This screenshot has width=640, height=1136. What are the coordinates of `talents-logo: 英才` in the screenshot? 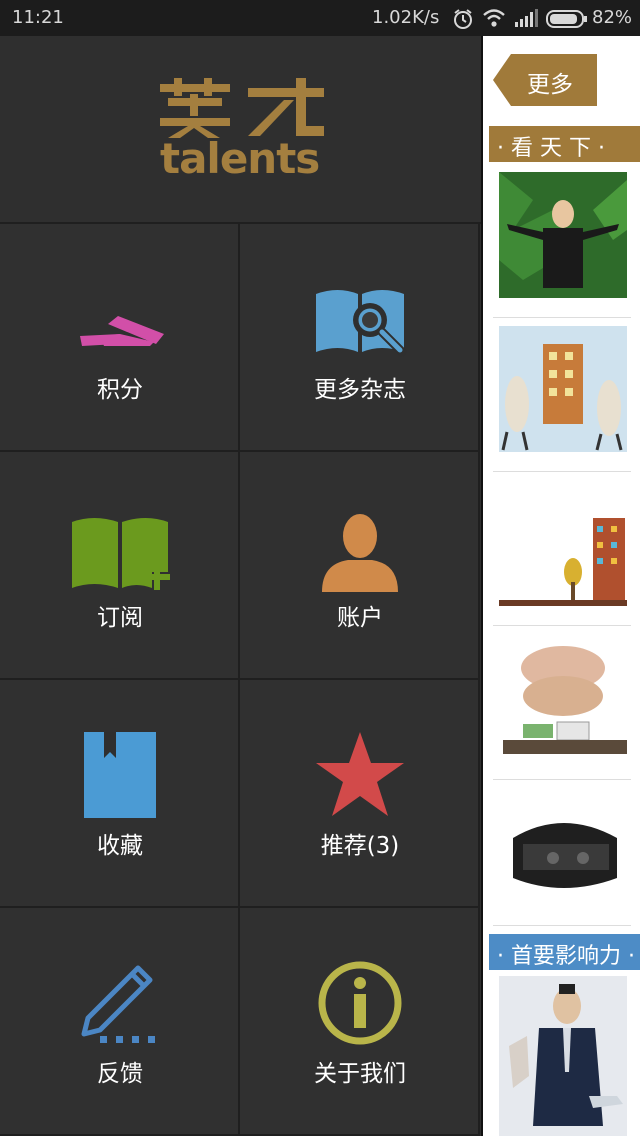 It's located at (240, 108).